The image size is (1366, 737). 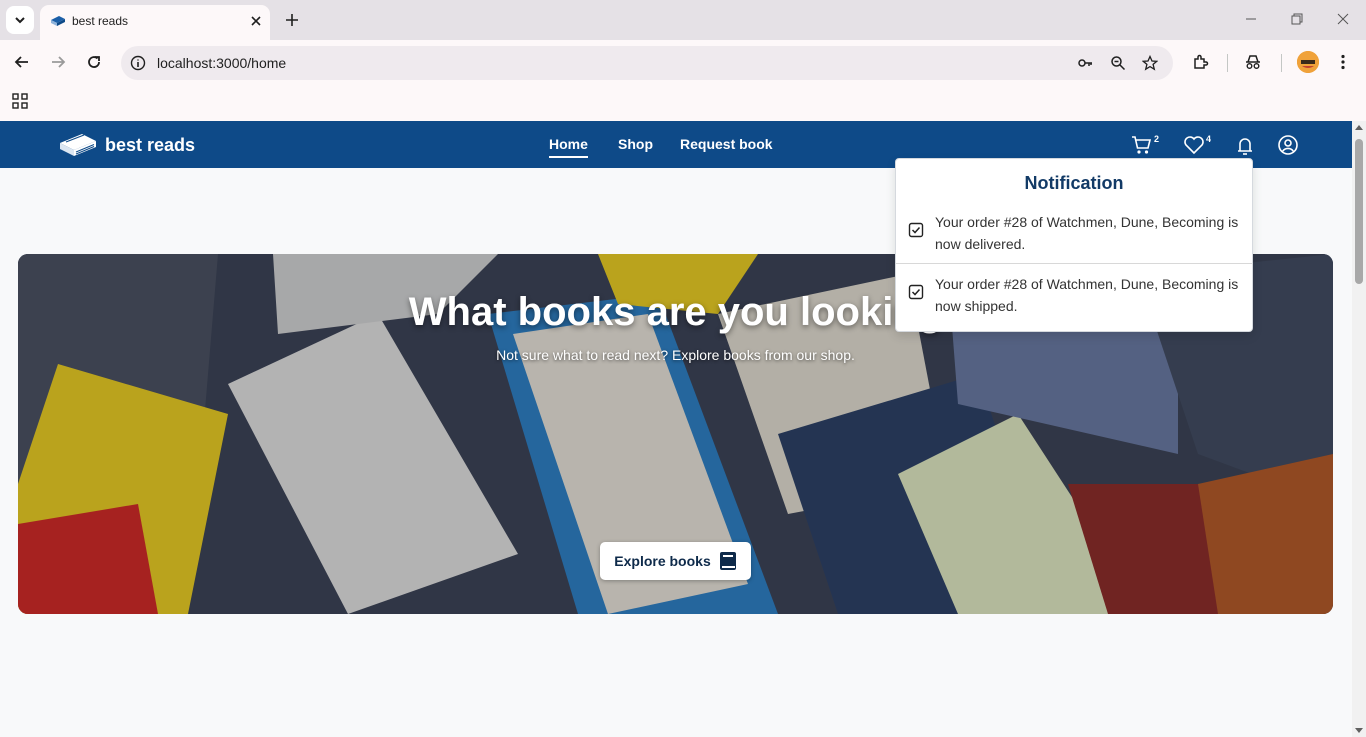 What do you see at coordinates (1288, 145) in the screenshot?
I see `user-account-icon` at bounding box center [1288, 145].